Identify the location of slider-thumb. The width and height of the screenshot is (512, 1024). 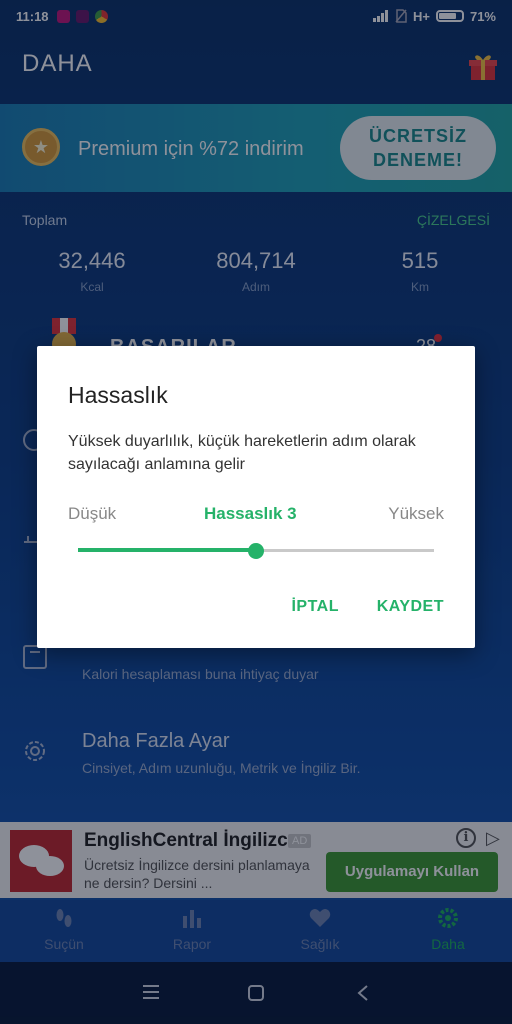
(256, 551).